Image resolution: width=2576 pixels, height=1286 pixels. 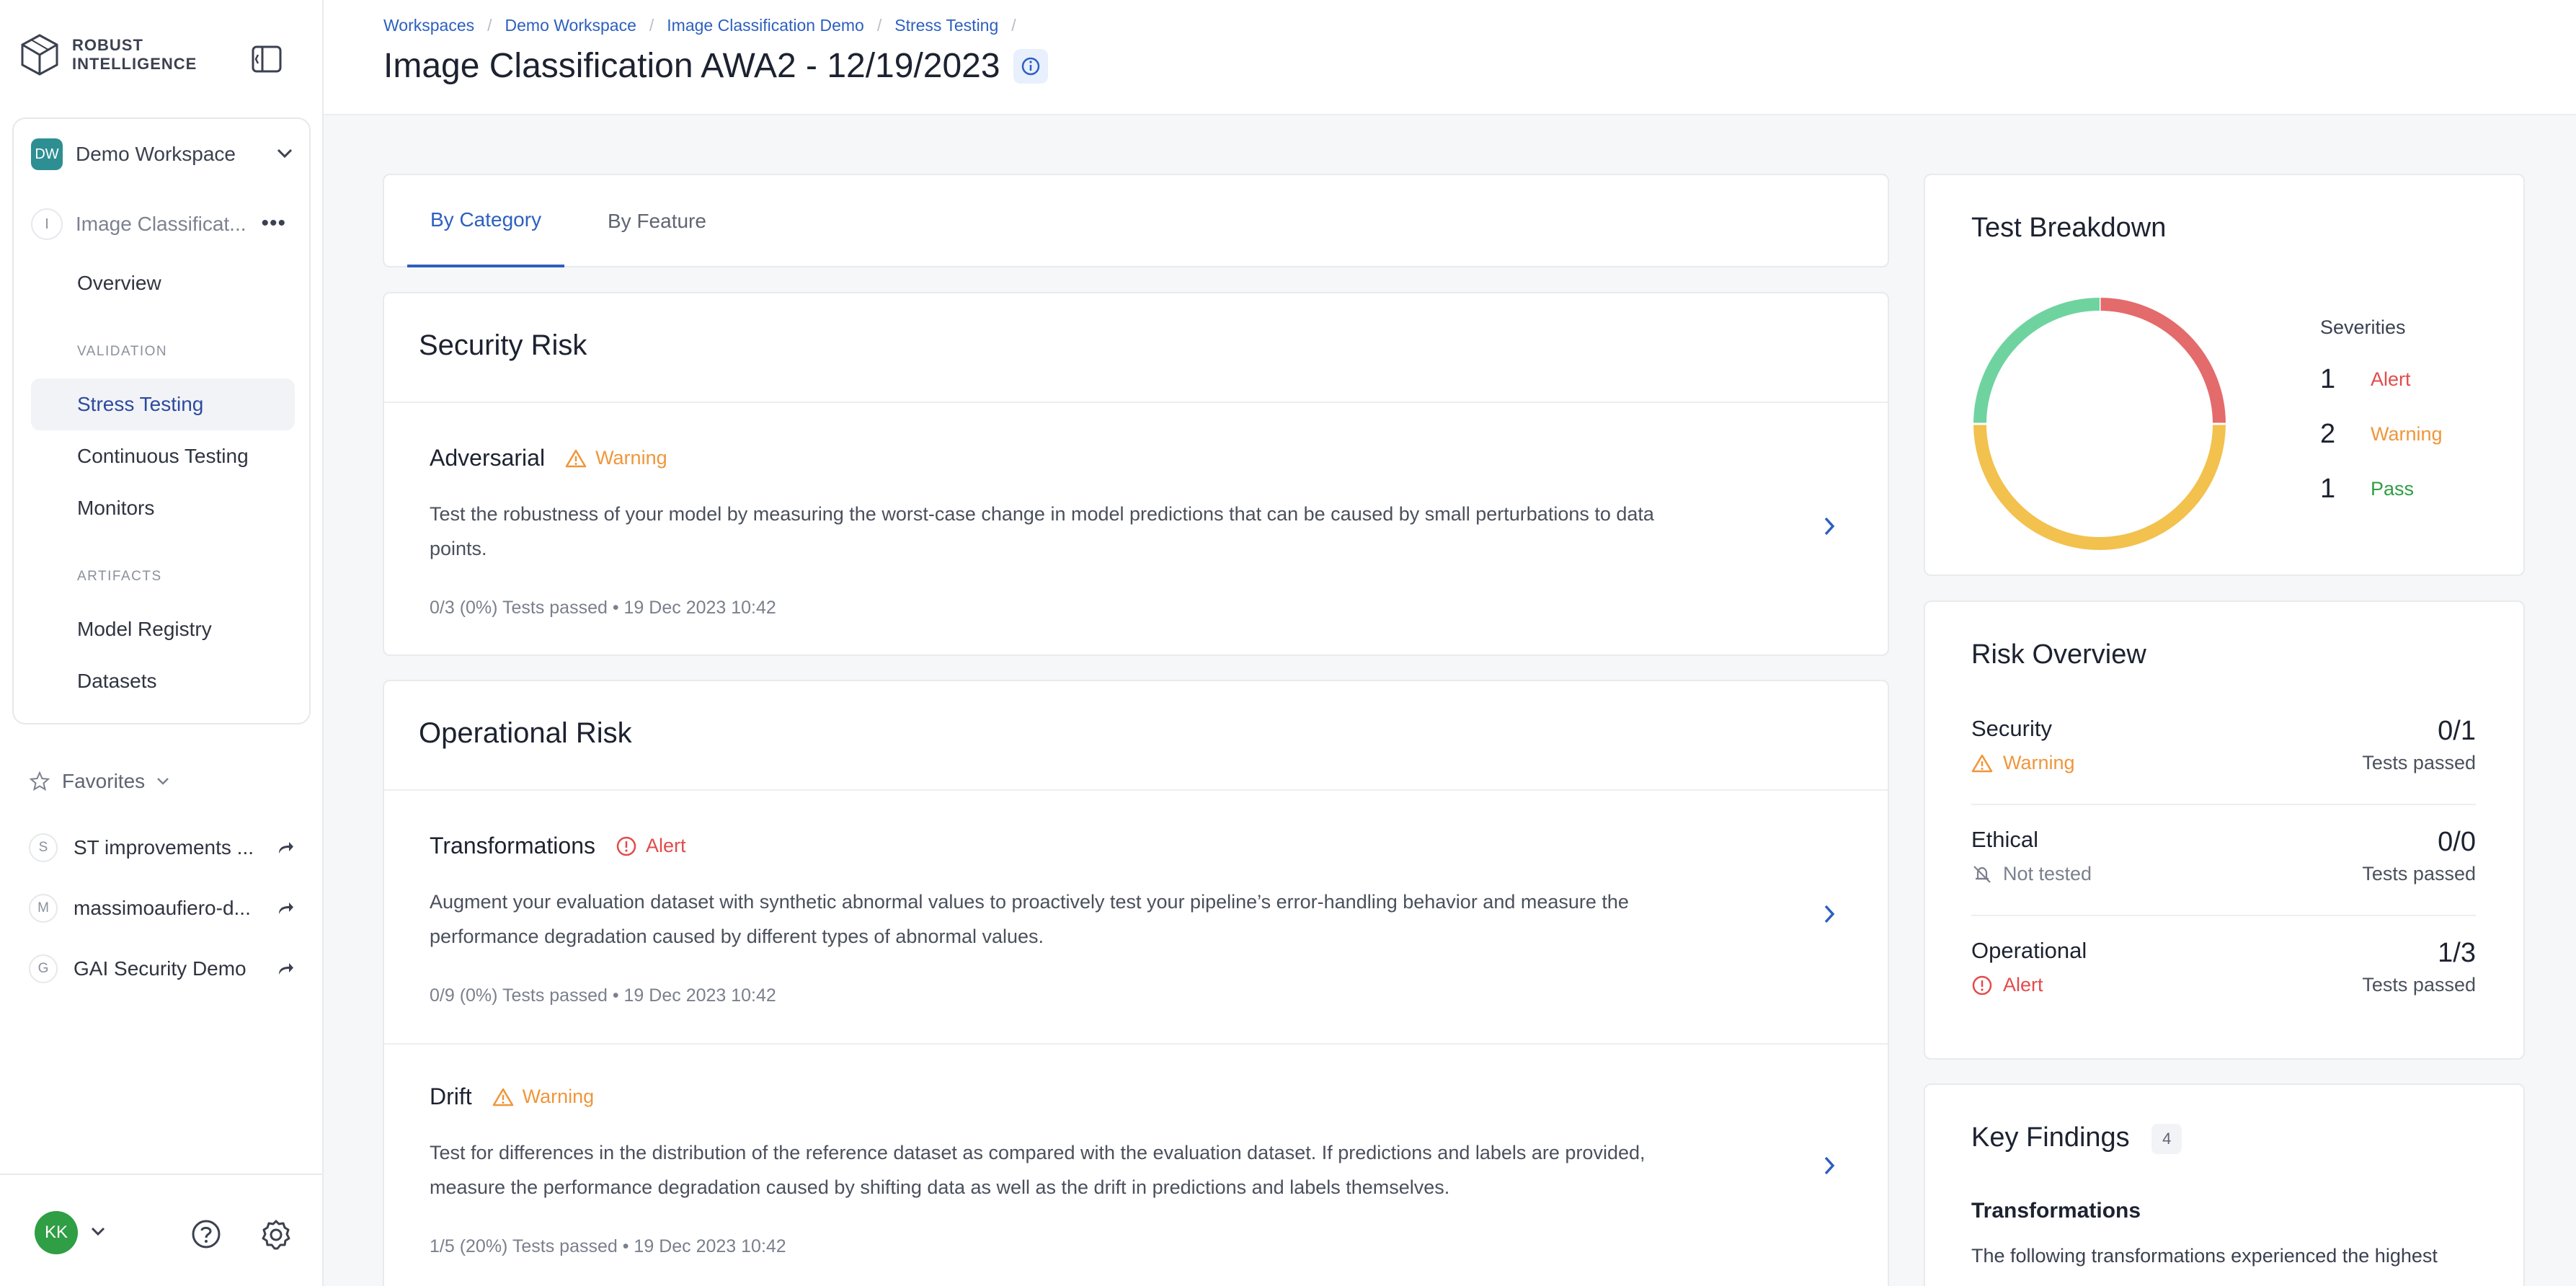 I want to click on donut-slice-pass, so click(x=2036, y=361).